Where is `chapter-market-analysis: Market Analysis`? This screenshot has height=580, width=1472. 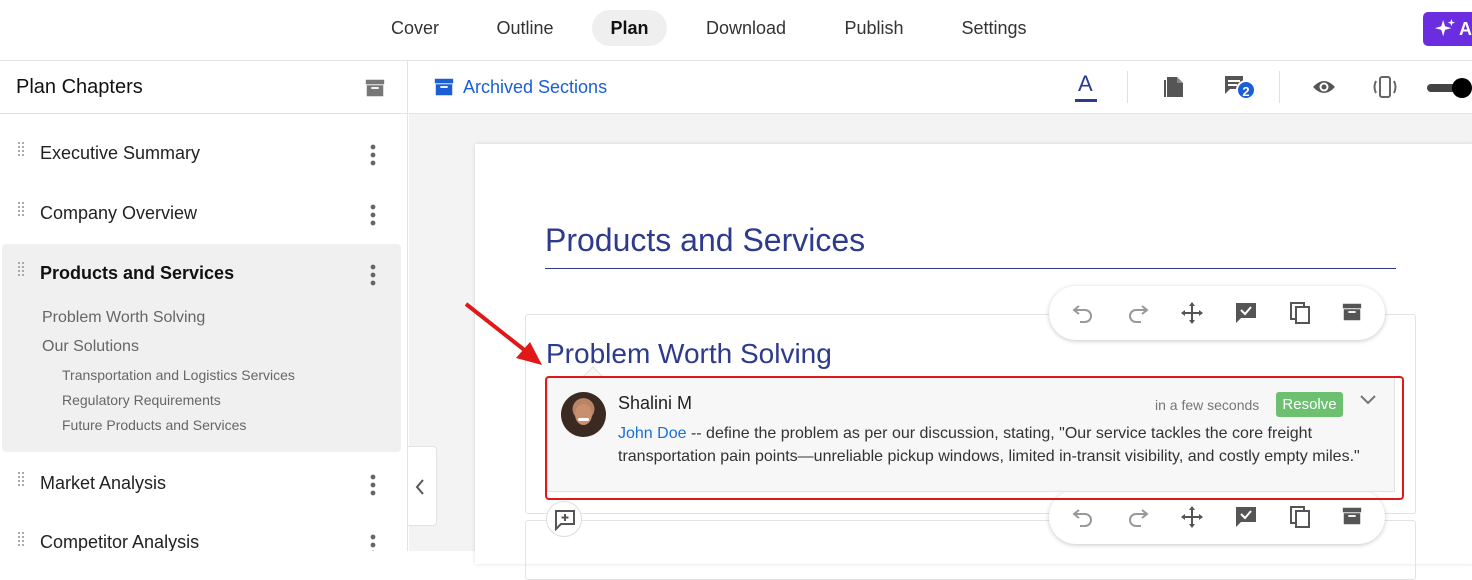 chapter-market-analysis: Market Analysis is located at coordinates (201, 482).